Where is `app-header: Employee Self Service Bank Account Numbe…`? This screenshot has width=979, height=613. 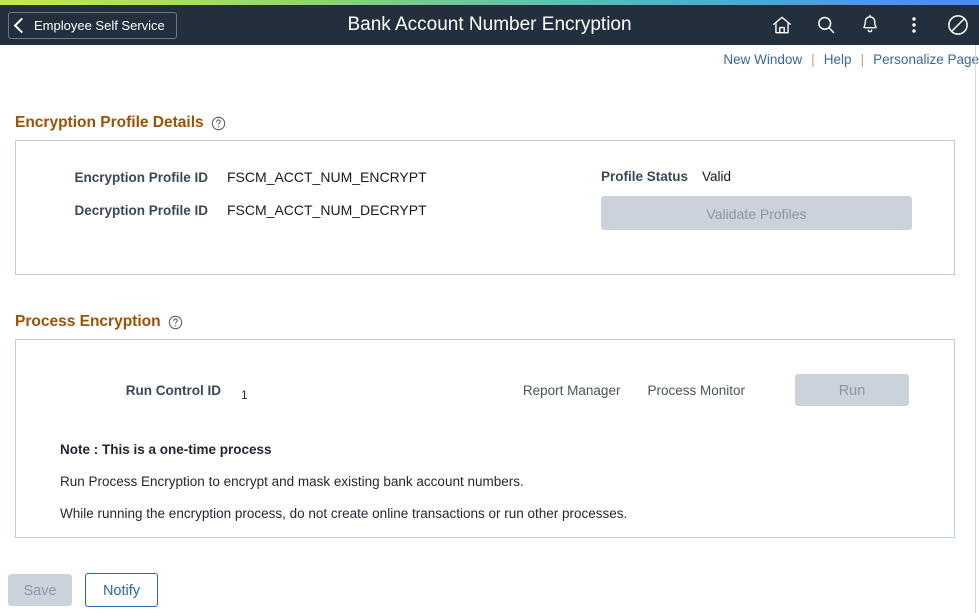 app-header: Employee Self Service Bank Account Numbe… is located at coordinates (489, 25).